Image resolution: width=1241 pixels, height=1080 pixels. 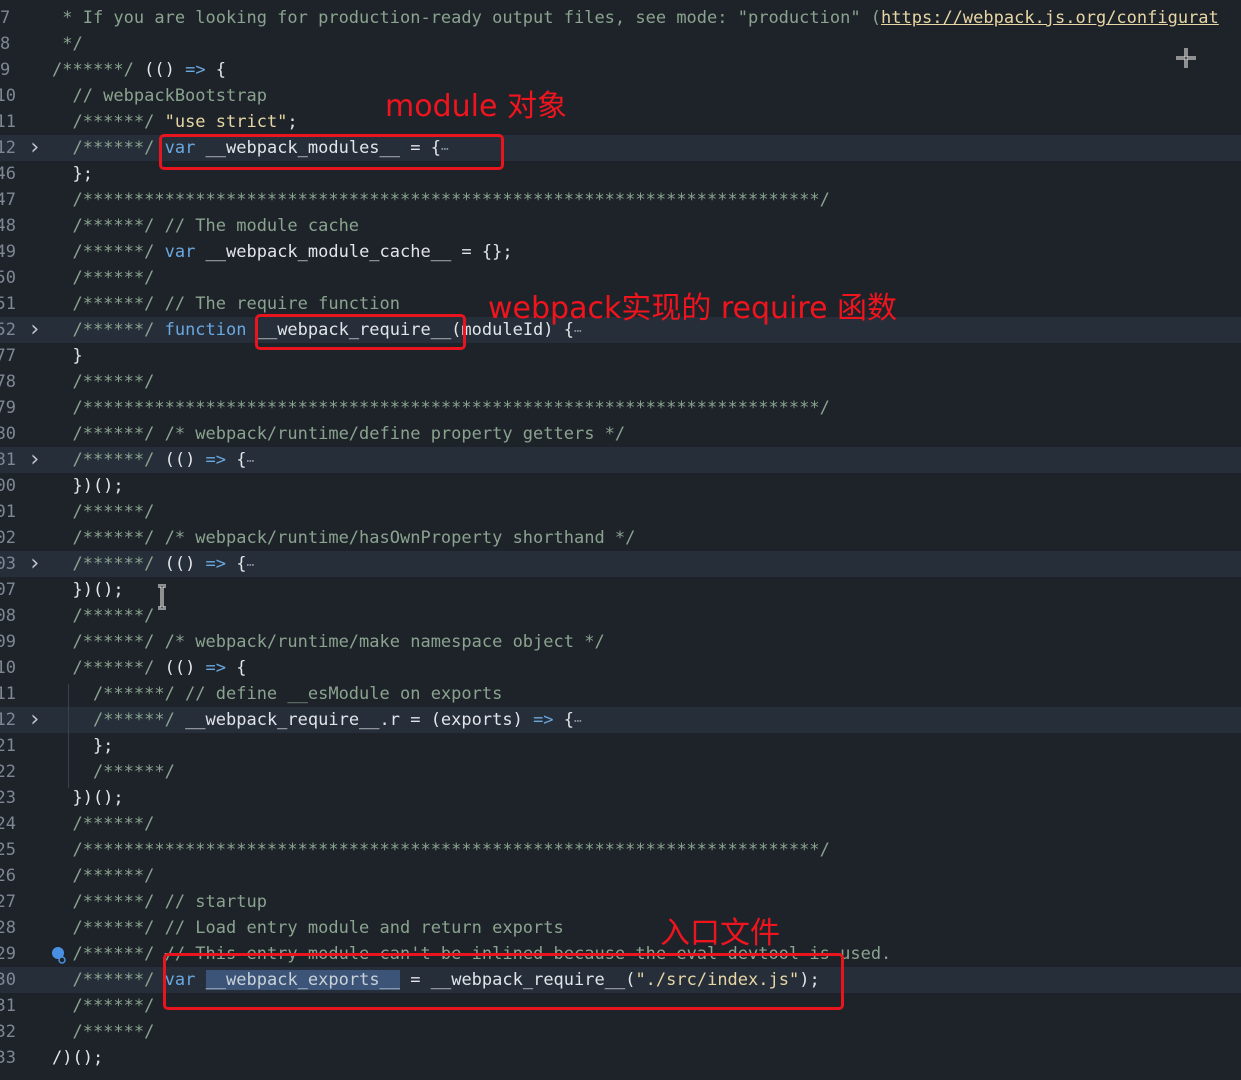 What do you see at coordinates (5, 18) in the screenshot?
I see `line-number: 7` at bounding box center [5, 18].